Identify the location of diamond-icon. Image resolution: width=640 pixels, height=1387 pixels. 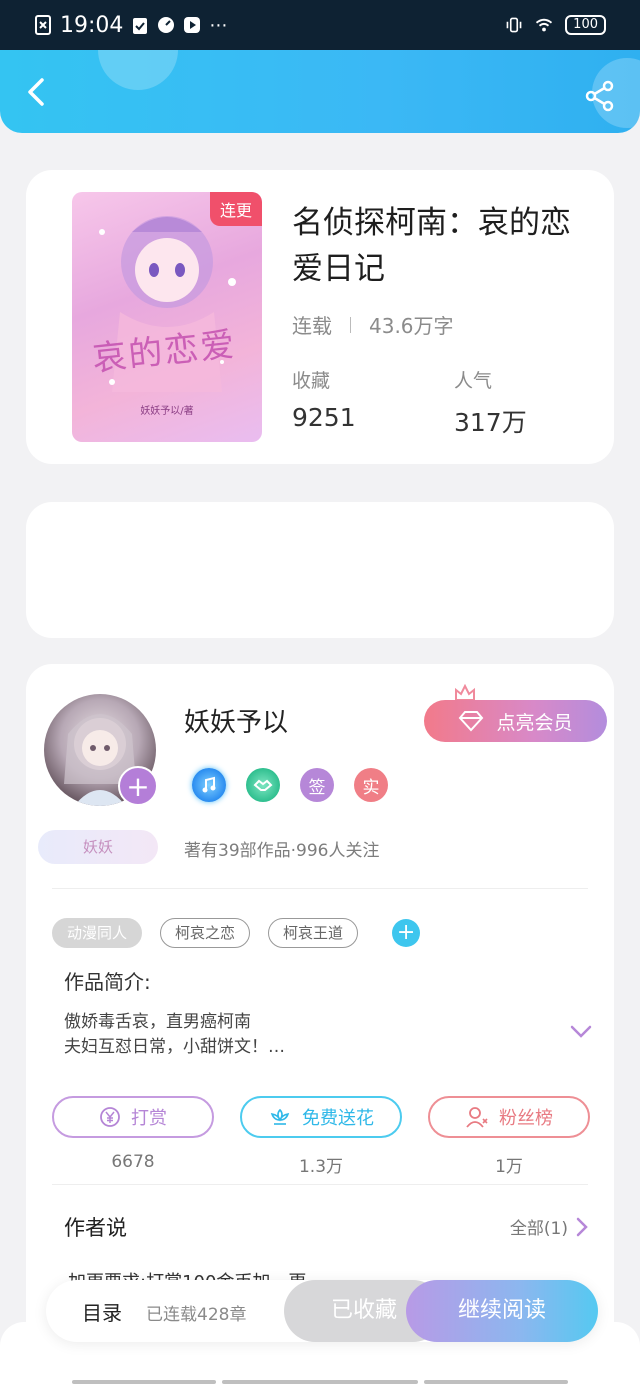
(471, 721).